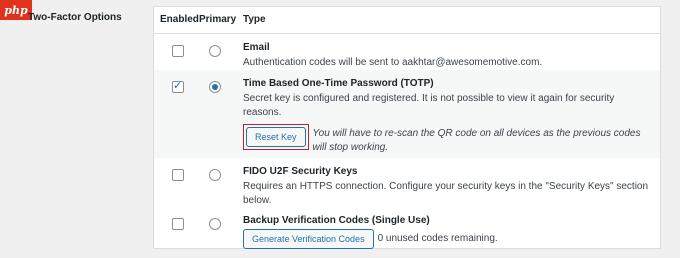  What do you see at coordinates (75, 17) in the screenshot?
I see `section-label: Two-Factor Options` at bounding box center [75, 17].